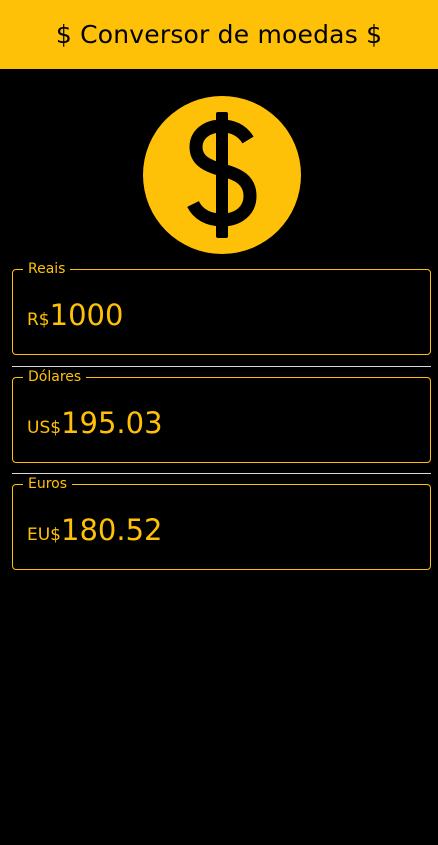  I want to click on dollar-sign-icon, so click(222, 175).